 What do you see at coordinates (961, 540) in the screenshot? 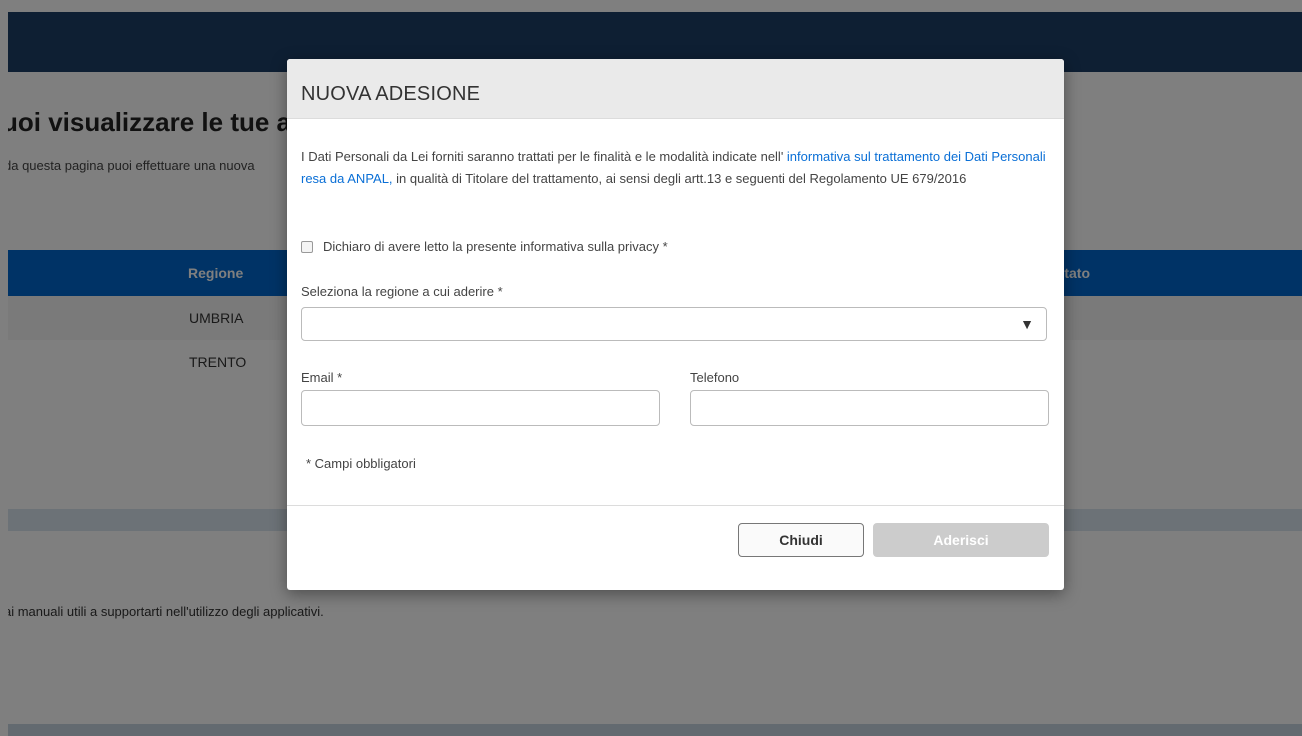
I see `aderisci-button: Aderisci` at bounding box center [961, 540].